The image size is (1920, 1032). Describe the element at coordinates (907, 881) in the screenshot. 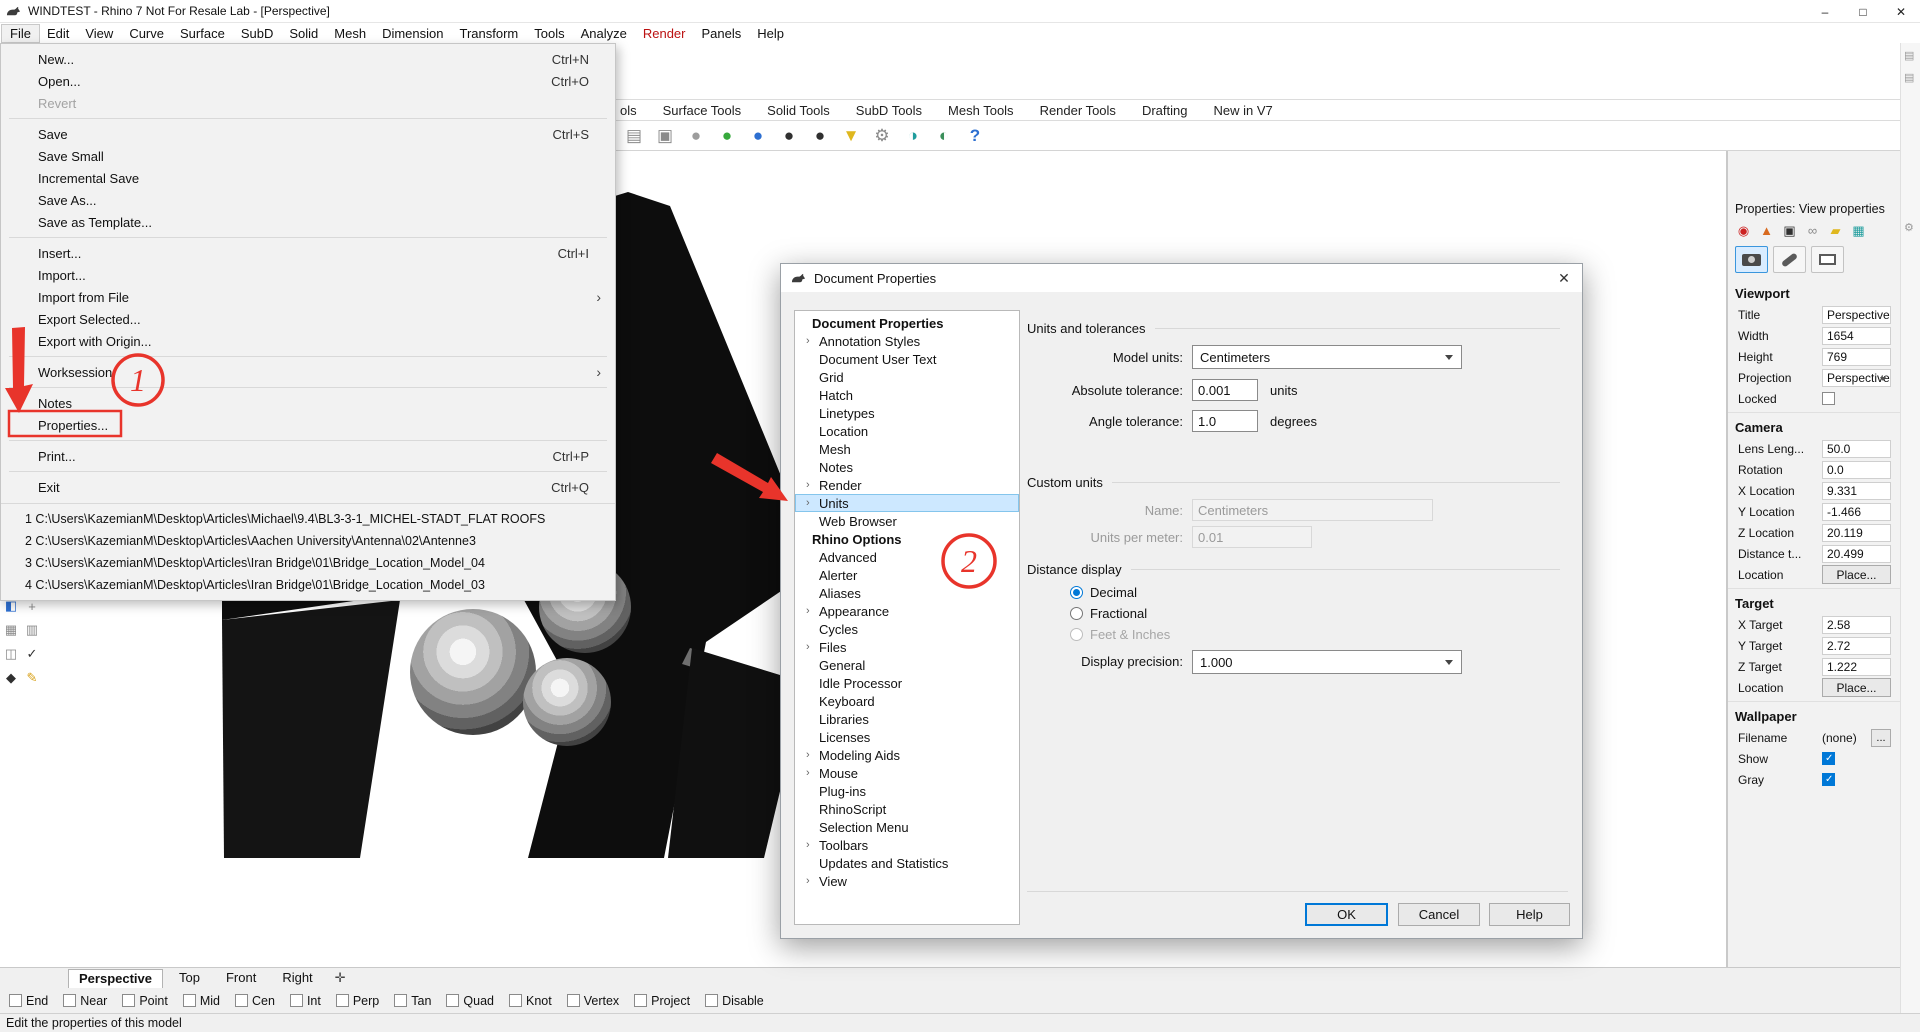

I see `tree-item: › View` at that location.